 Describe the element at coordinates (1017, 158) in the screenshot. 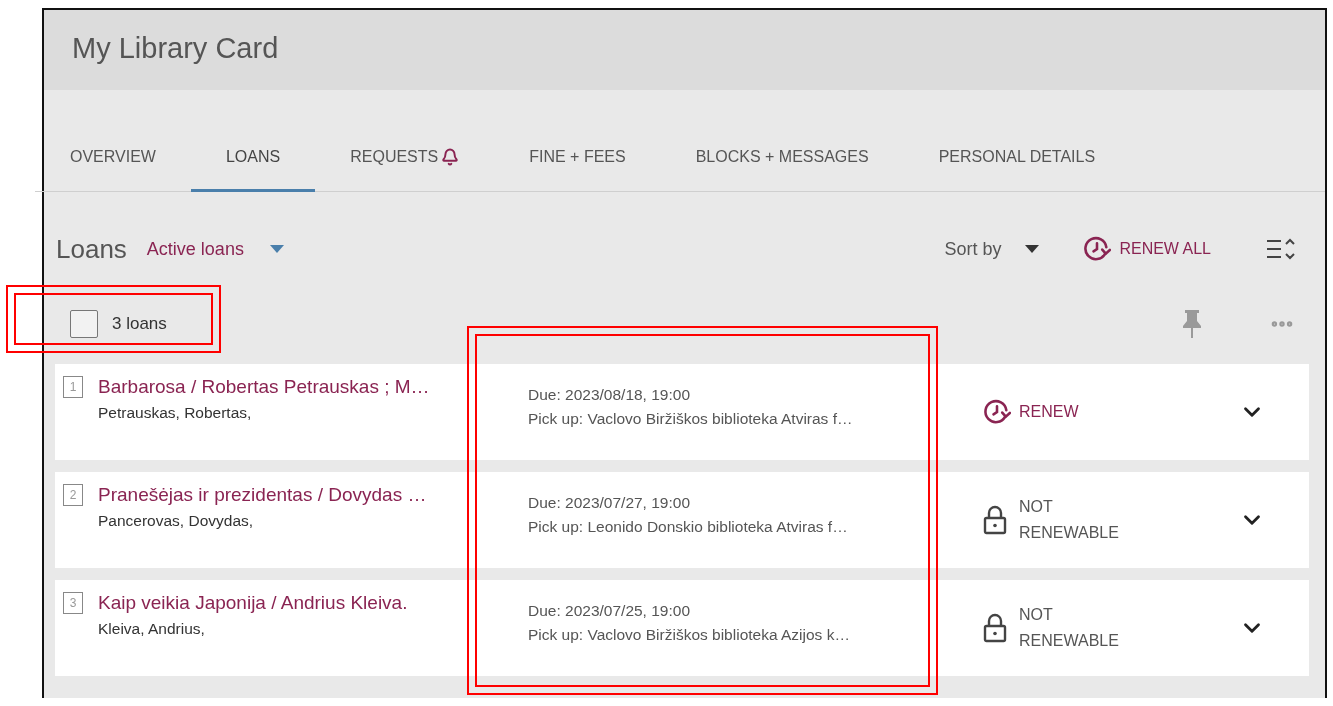

I see `tab: PERSONAL DETAILS` at that location.